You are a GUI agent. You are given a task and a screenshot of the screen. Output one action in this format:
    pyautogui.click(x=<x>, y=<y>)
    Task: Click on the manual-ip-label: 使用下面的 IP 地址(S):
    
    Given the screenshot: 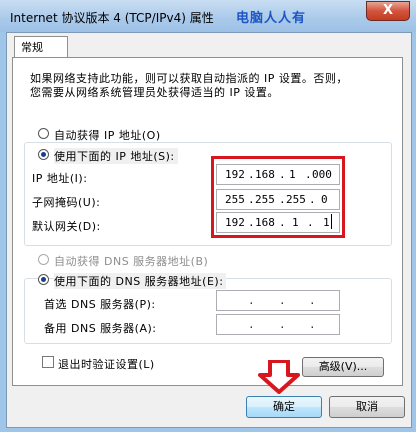 What is the action you would take?
    pyautogui.click(x=116, y=156)
    